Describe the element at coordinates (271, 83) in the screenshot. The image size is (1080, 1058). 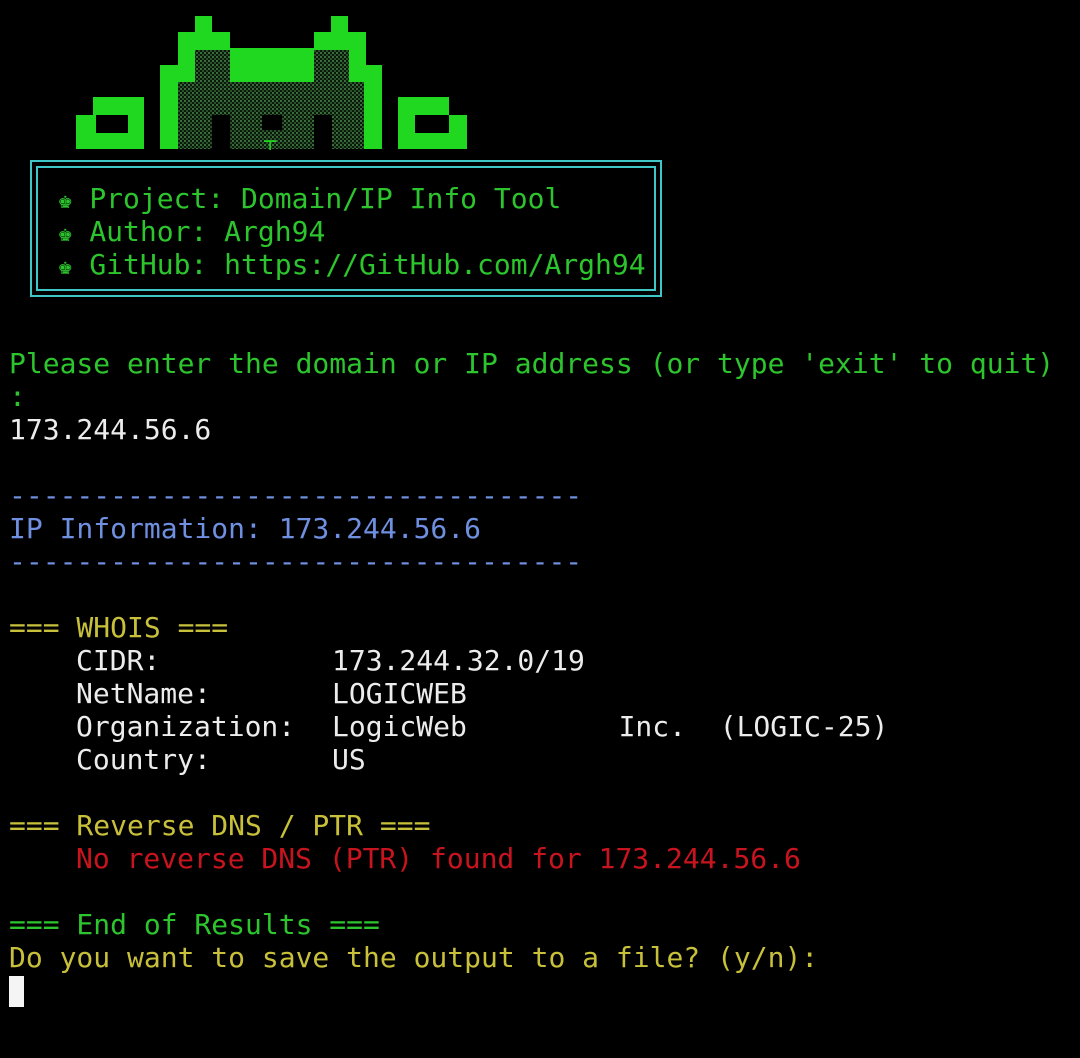
I see `ascii-logo: ┬` at that location.